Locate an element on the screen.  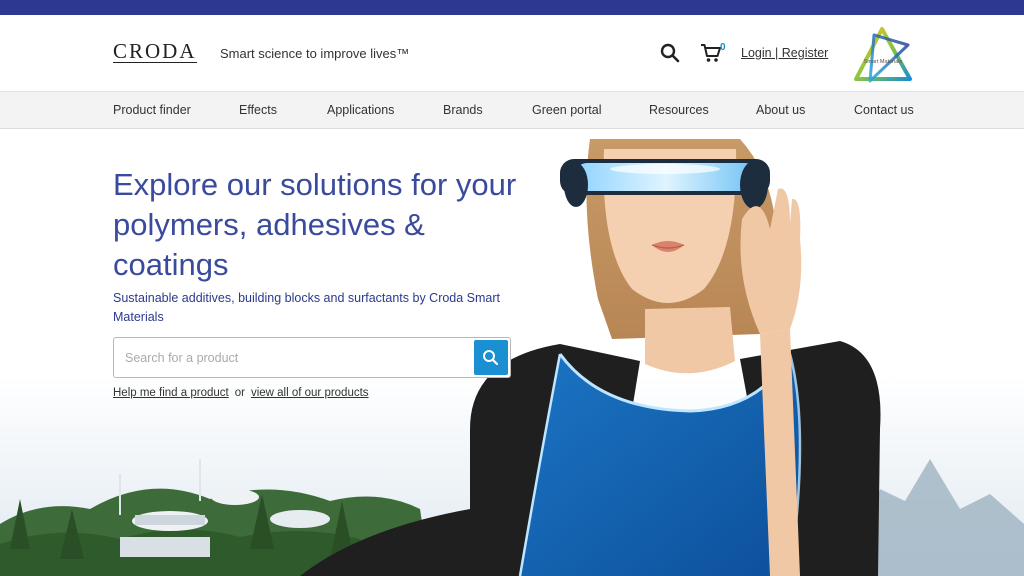
nav-item-effects: Effects is located at coordinates (258, 110).